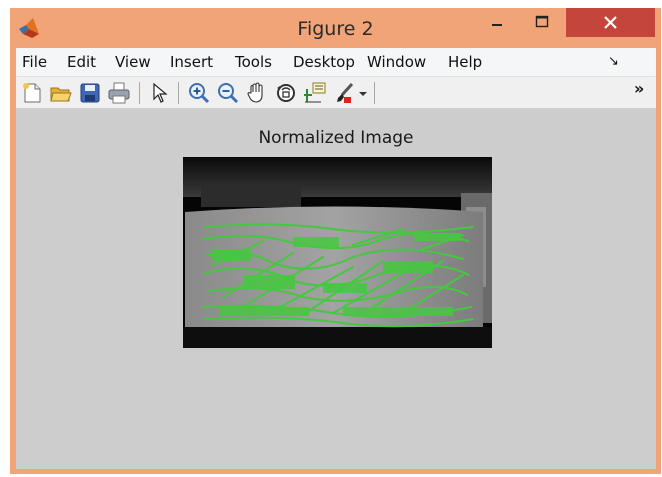  I want to click on open-file-button, so click(61, 93).